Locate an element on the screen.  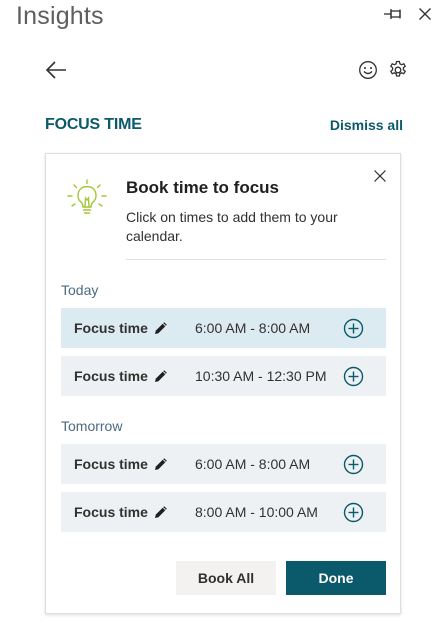
section-header: FOCUS TIME Dismiss all is located at coordinates (224, 127).